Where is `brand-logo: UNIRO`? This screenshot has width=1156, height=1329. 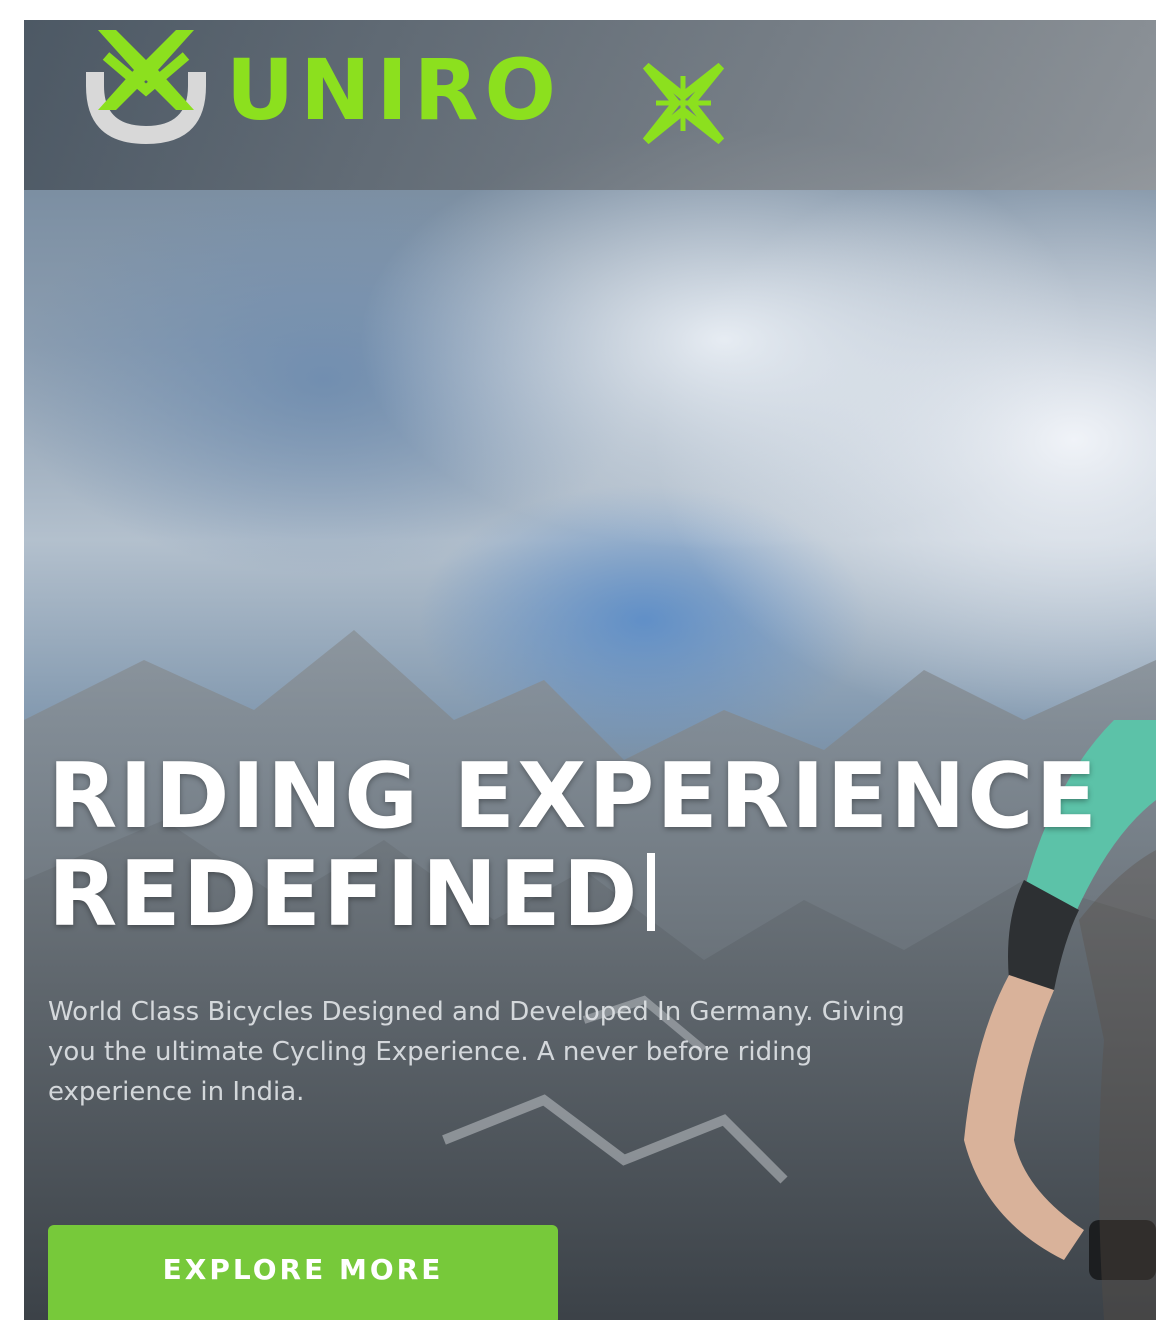
brand-logo: UNIRO is located at coordinates (426, 91).